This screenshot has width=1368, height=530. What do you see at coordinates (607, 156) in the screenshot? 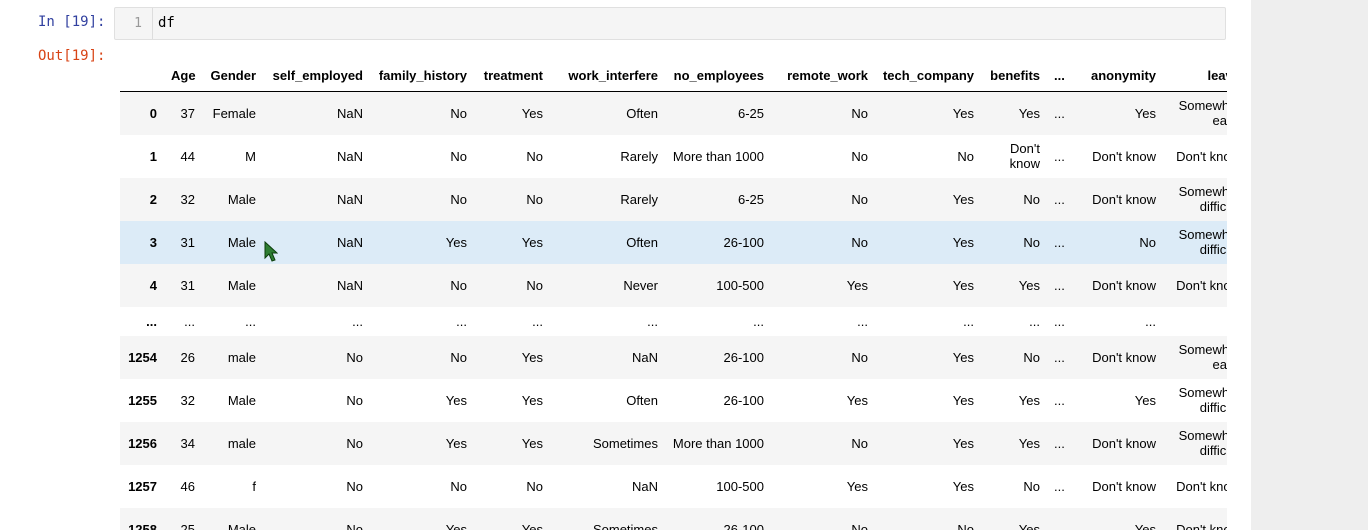
I see `table-cell: Rarely` at bounding box center [607, 156].